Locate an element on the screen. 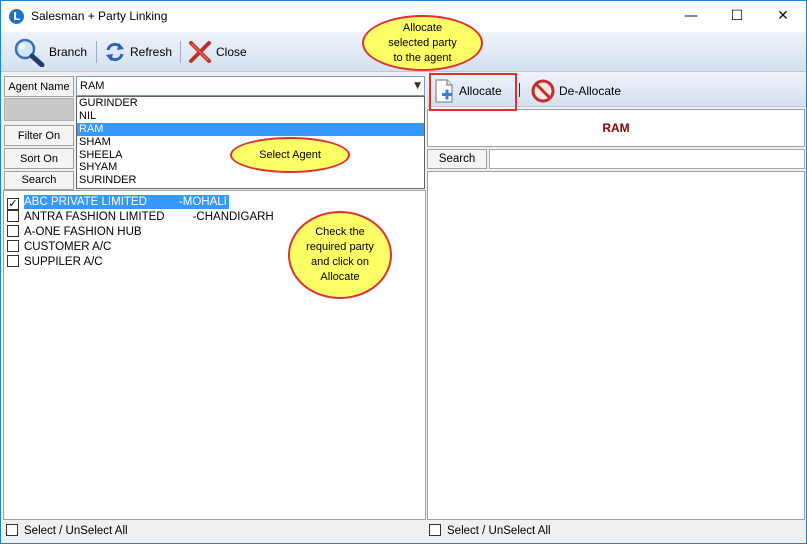  party-row: ✓ ABC PRIVATE LIMITED -MOHALI is located at coordinates (118, 202).